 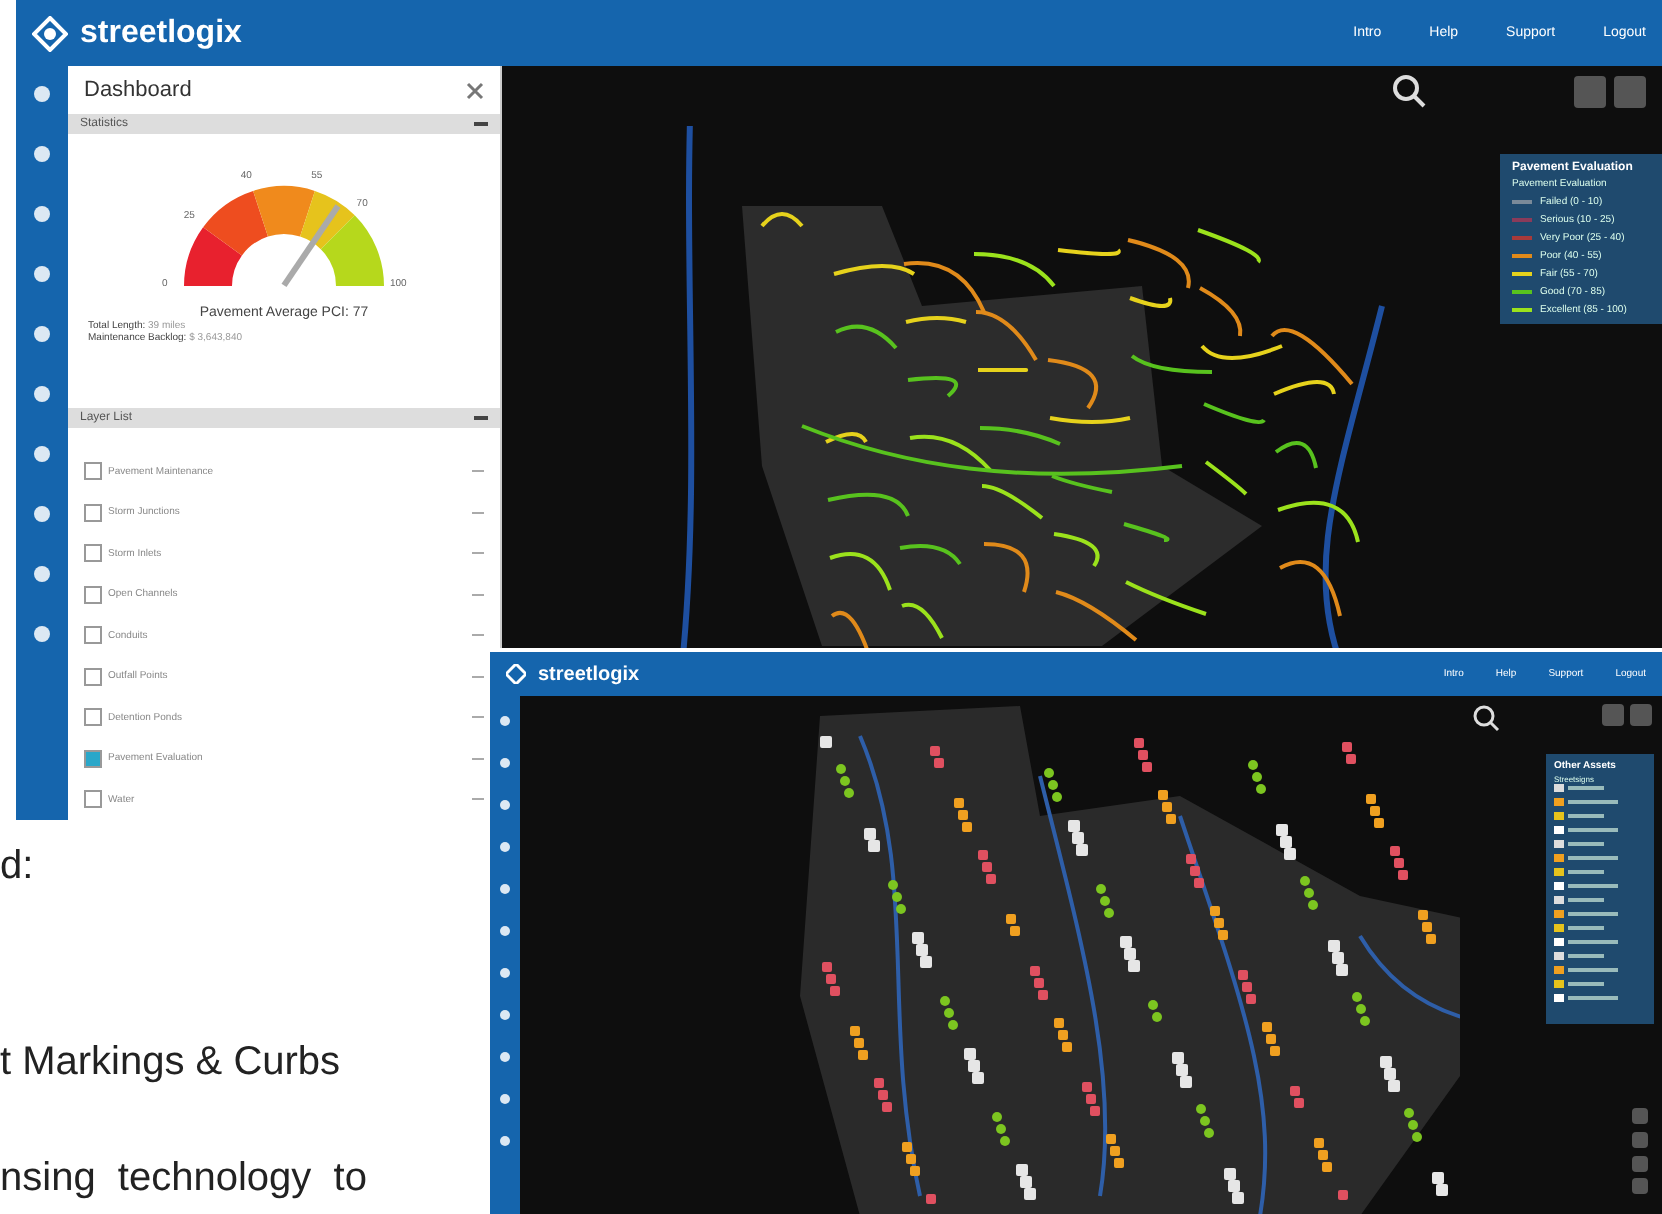 What do you see at coordinates (1641, 715) in the screenshot?
I see `edit-button` at bounding box center [1641, 715].